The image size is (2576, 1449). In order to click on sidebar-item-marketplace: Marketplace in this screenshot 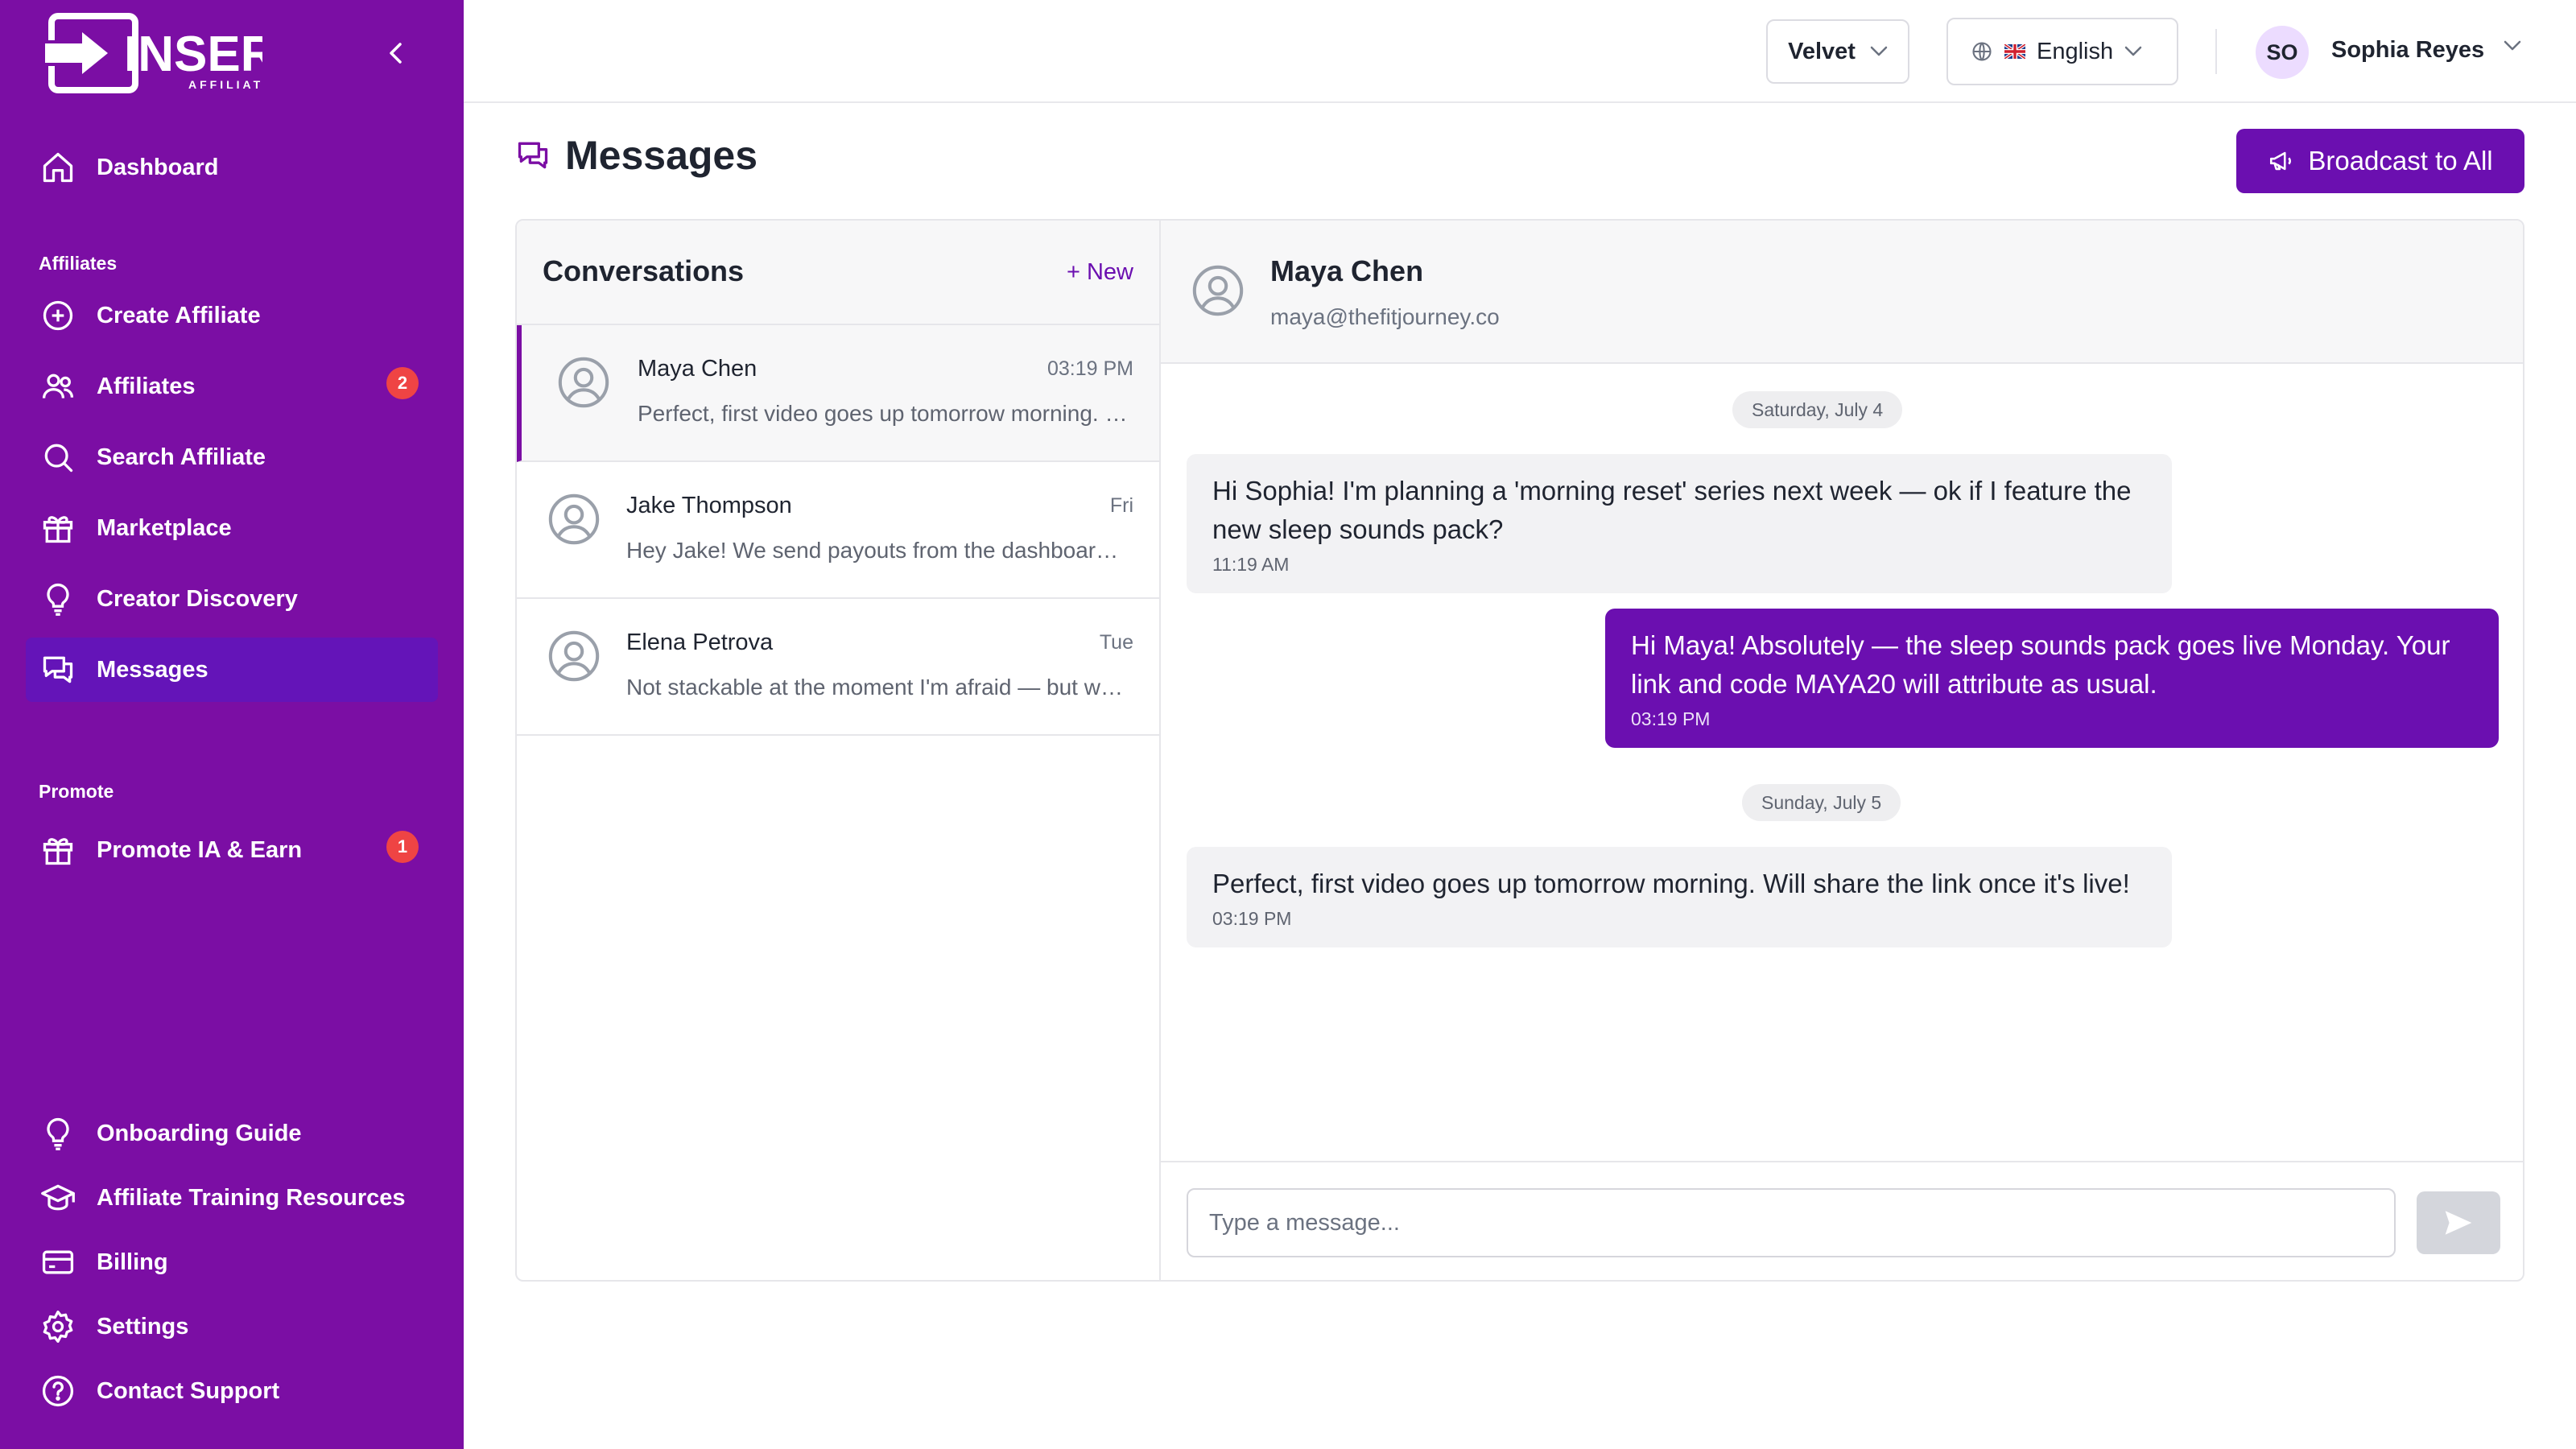, I will do `click(232, 528)`.